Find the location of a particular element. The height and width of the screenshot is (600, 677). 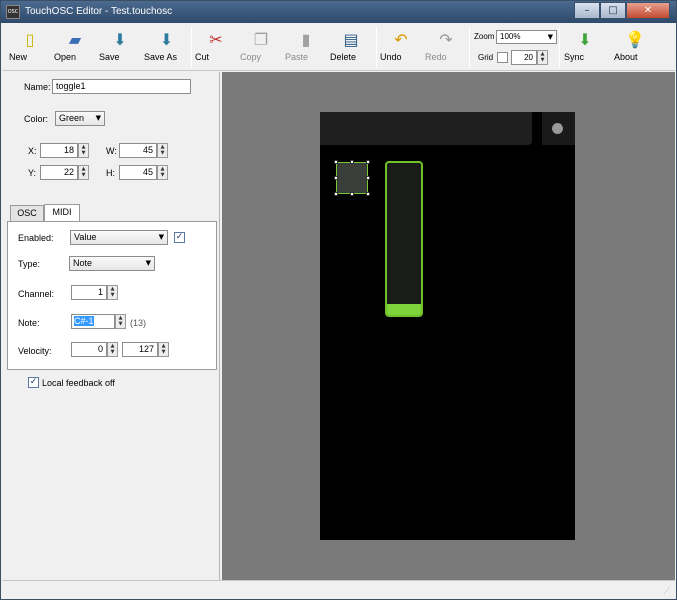

velocity-label: Velocity: is located at coordinates (35, 351).